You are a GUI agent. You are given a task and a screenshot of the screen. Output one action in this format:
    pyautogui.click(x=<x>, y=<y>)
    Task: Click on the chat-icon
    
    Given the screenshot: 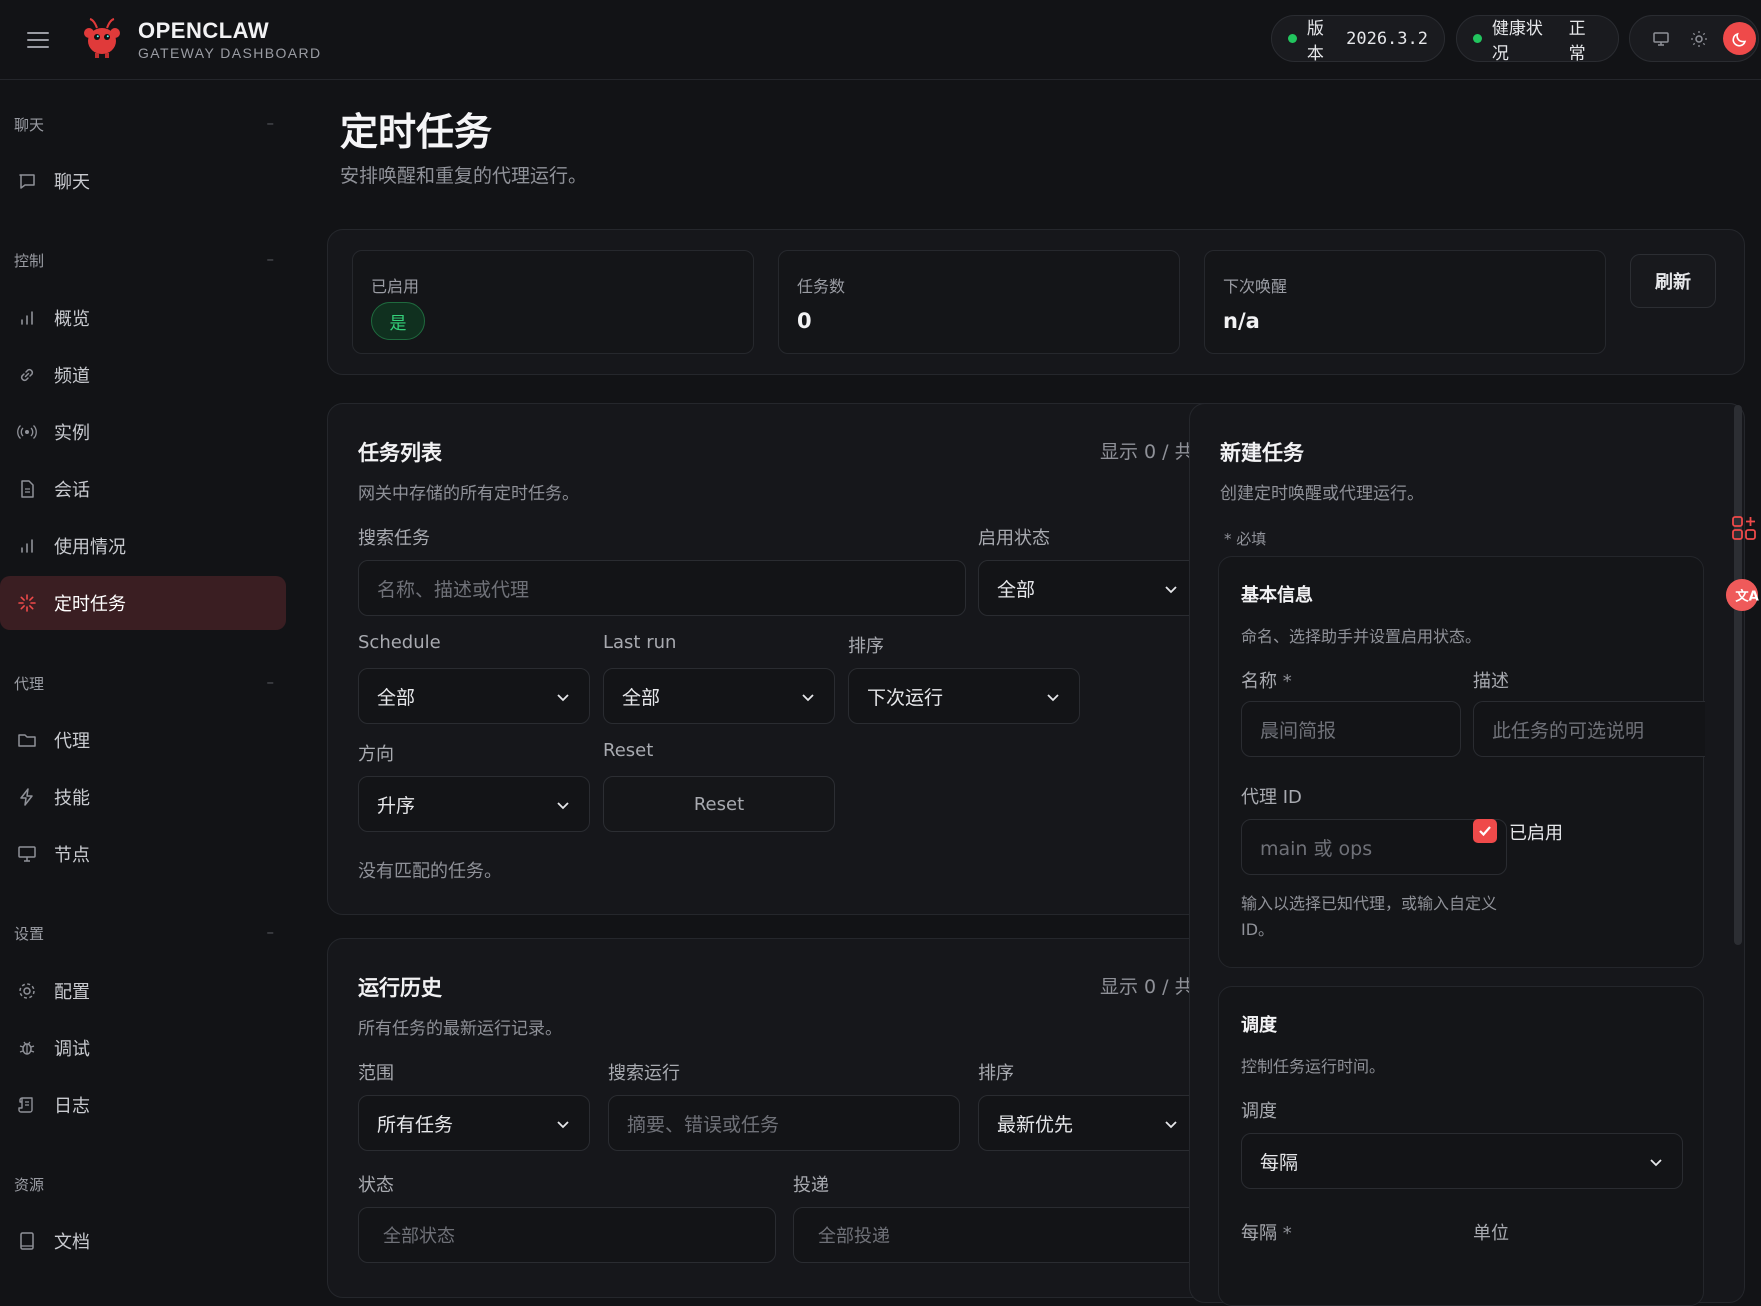 What is the action you would take?
    pyautogui.click(x=27, y=181)
    